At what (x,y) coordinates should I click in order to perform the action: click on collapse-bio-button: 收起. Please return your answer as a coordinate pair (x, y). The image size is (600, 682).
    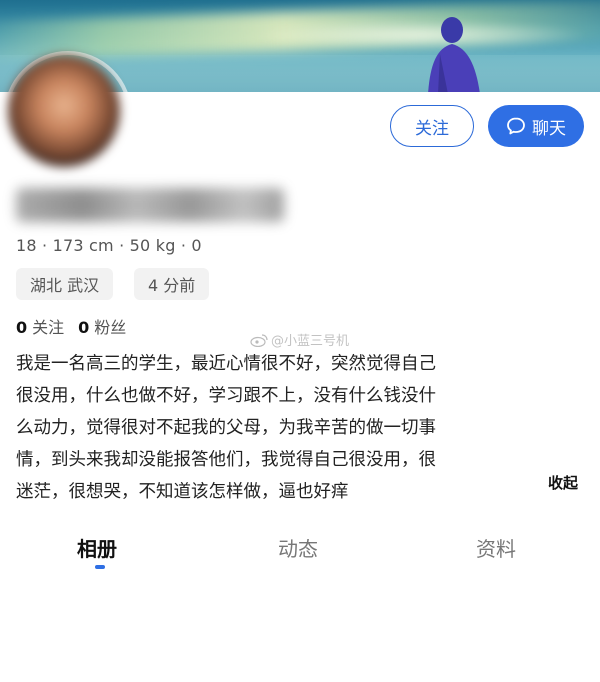
    Looking at the image, I should click on (563, 482).